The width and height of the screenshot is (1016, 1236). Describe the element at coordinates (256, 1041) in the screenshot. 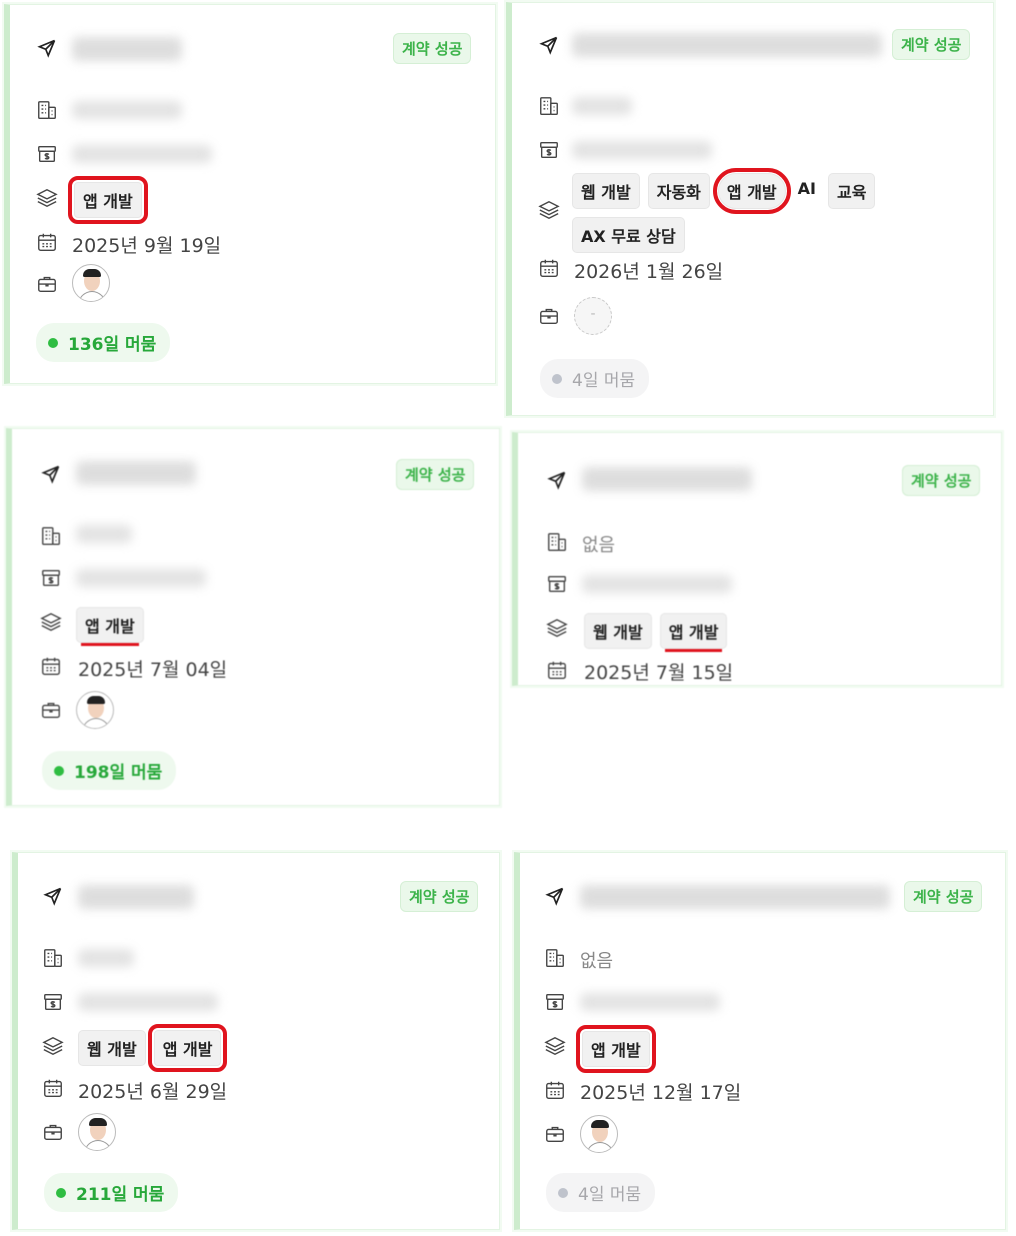

I see `deal-card: 계약 성공 웹 개발 앱 개발 2025년 6월 29일 211일 머뭄` at that location.